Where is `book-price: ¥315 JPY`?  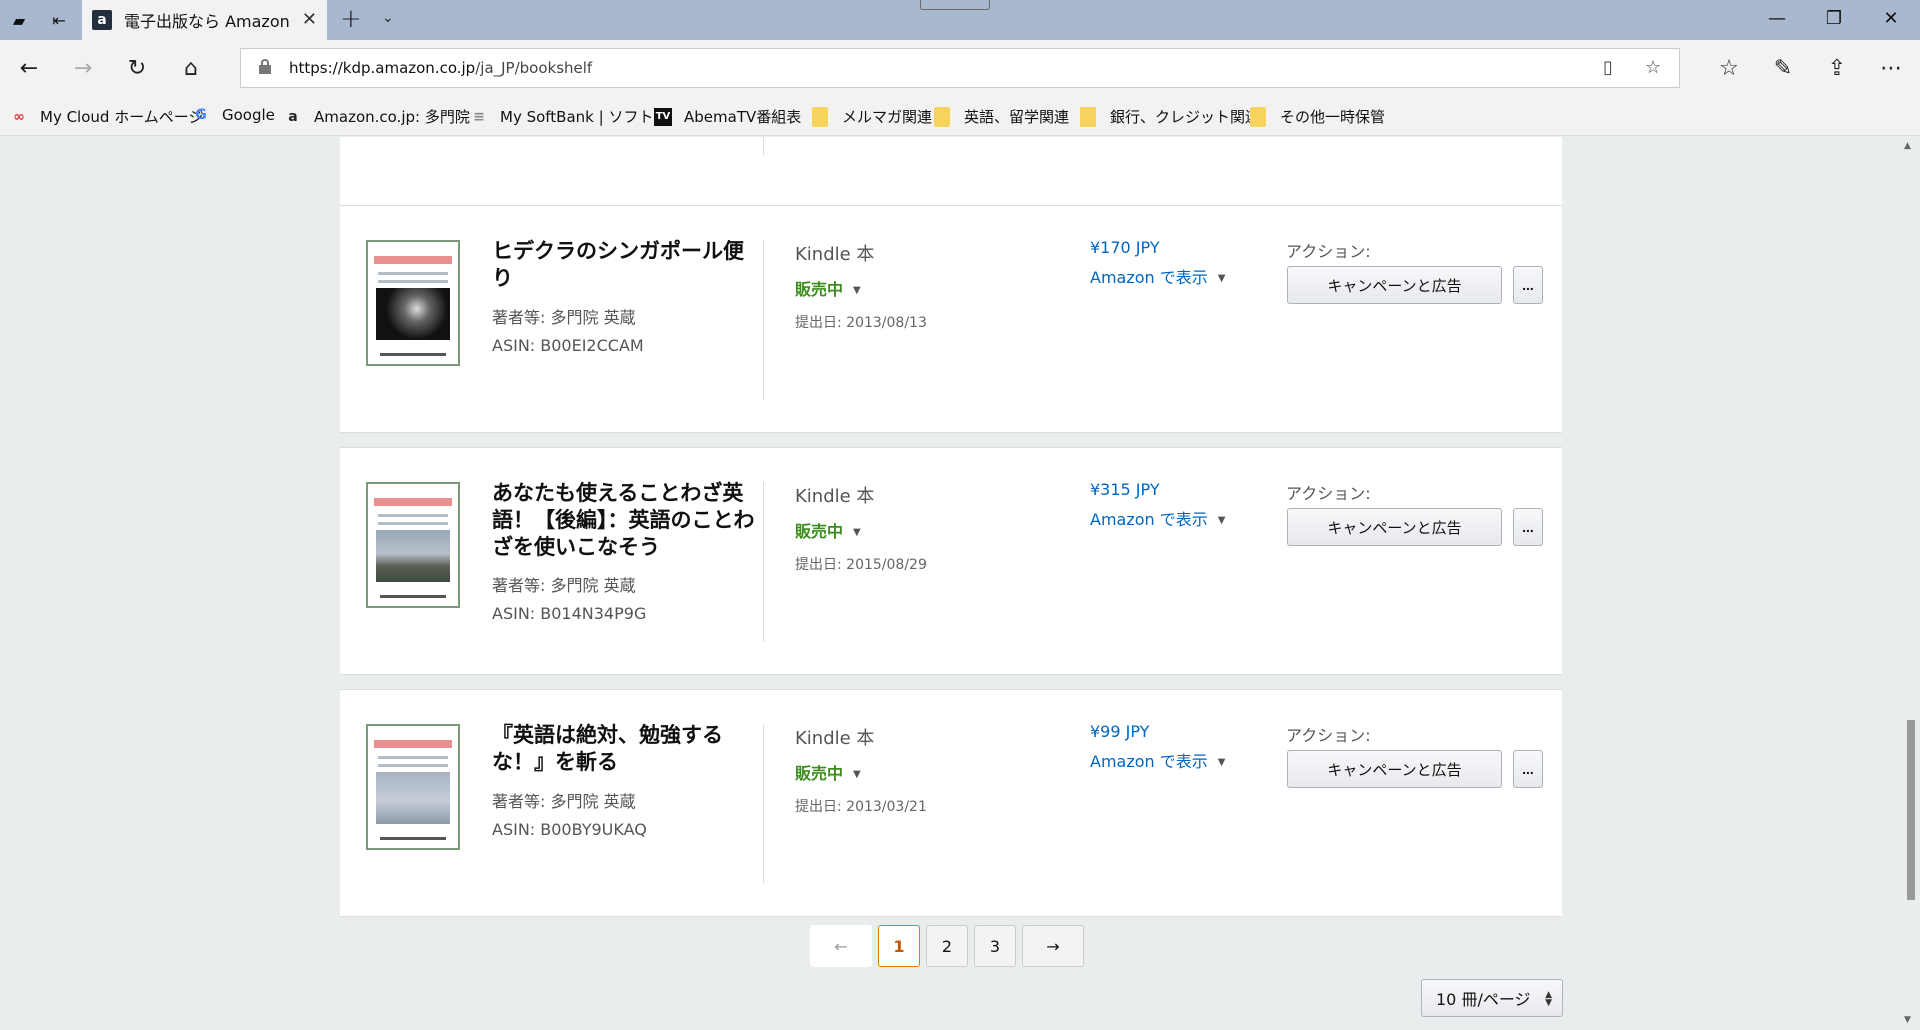 book-price: ¥315 JPY is located at coordinates (1125, 489).